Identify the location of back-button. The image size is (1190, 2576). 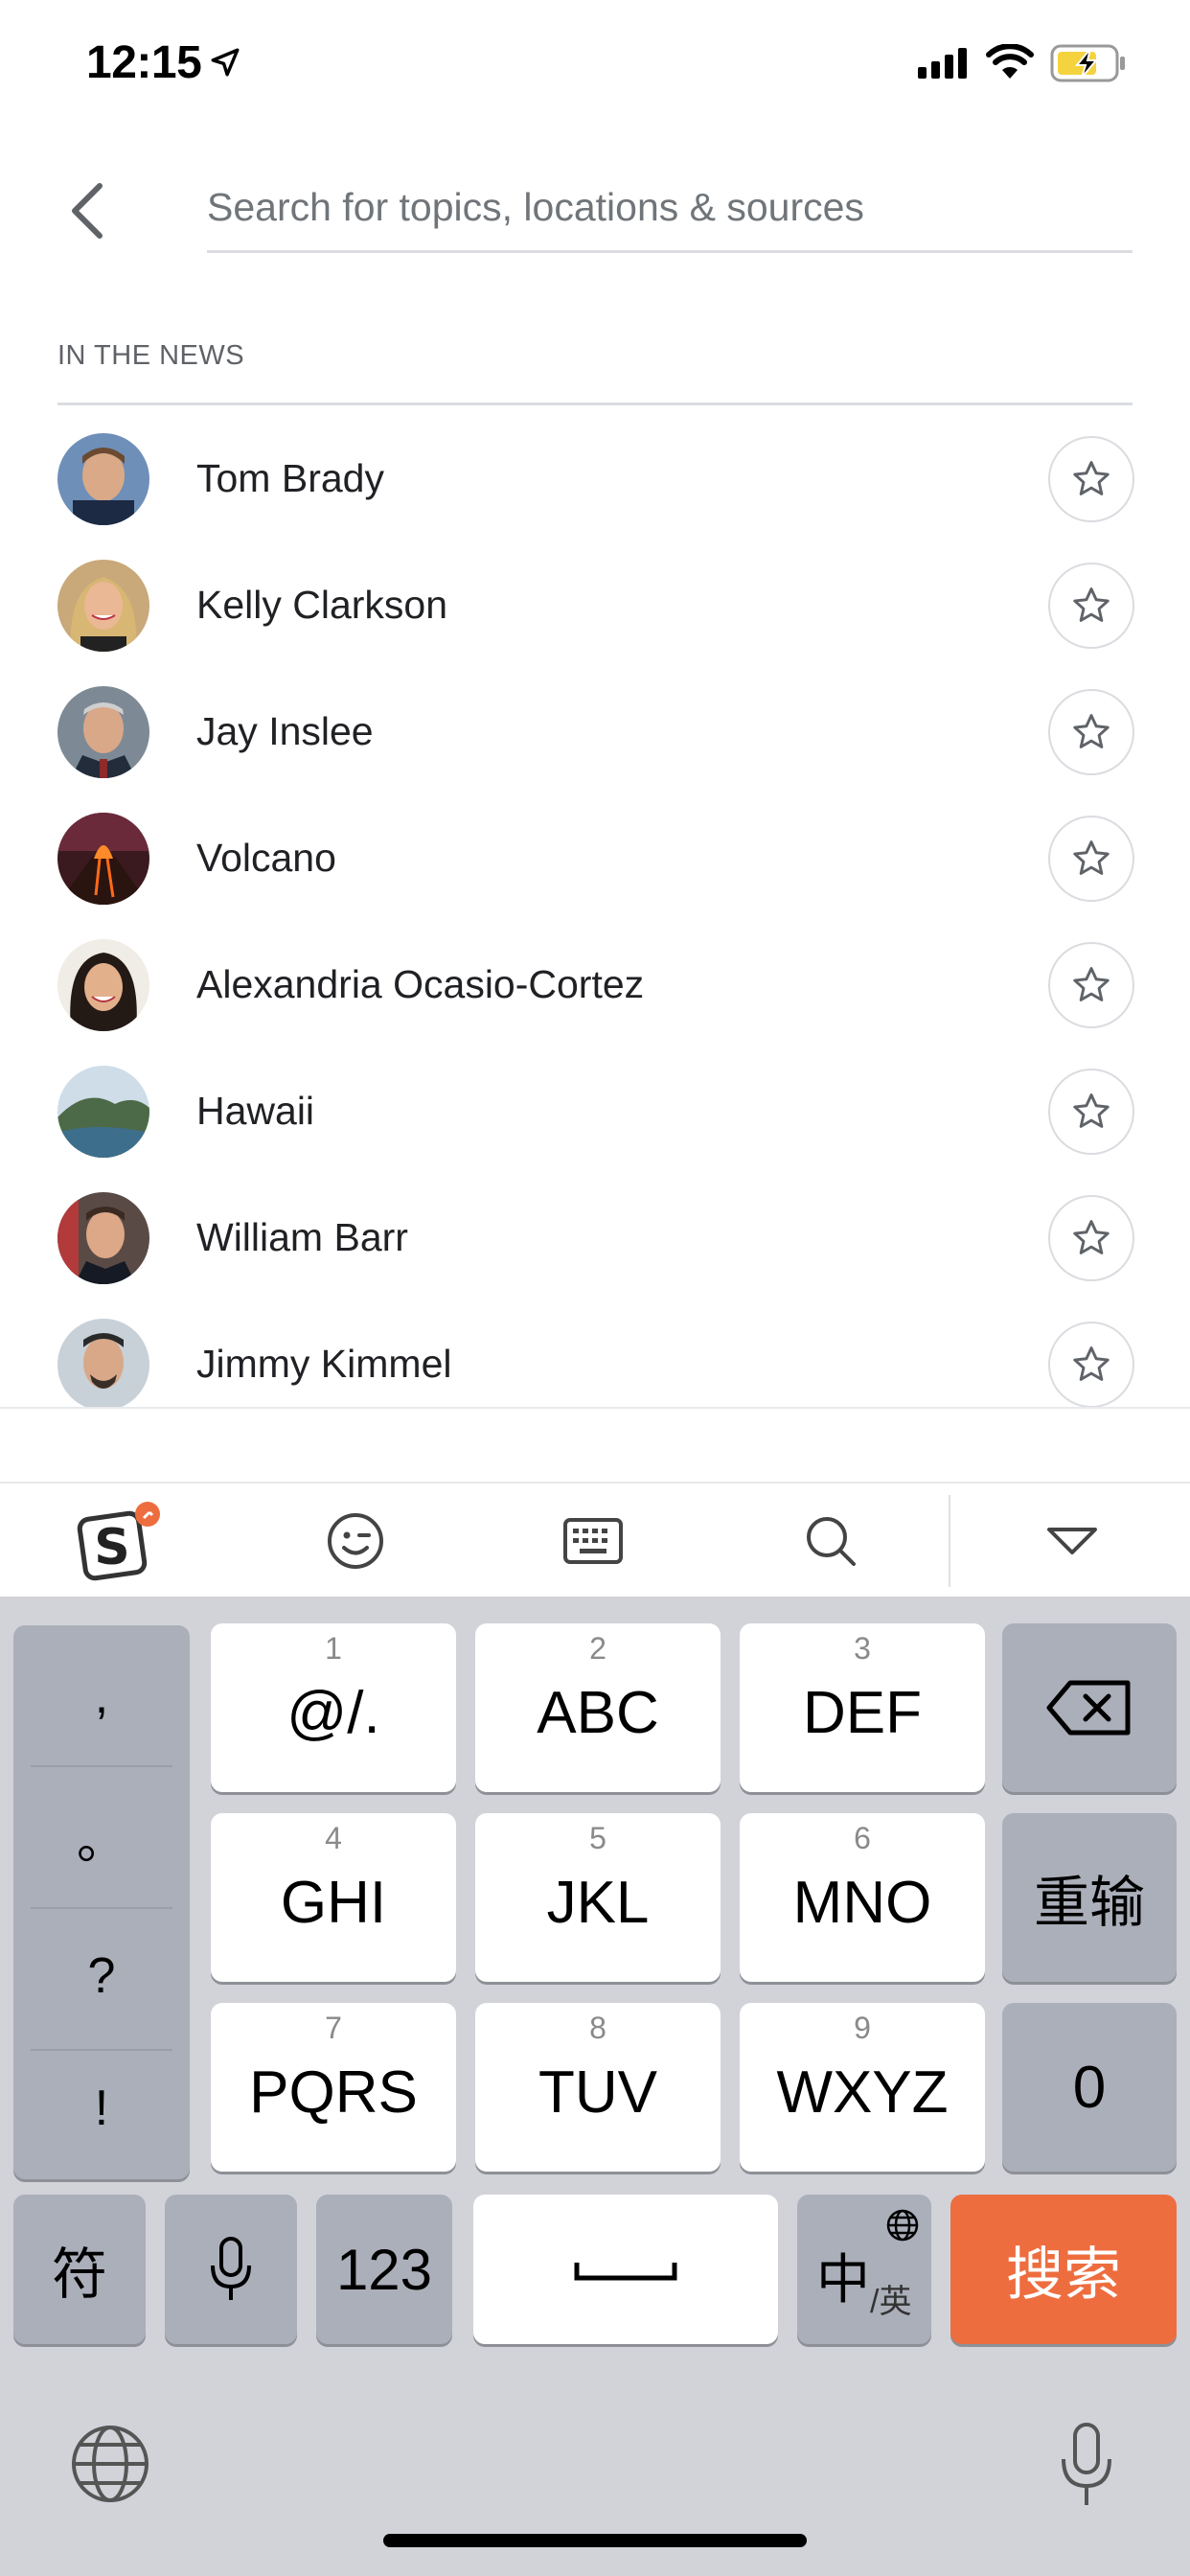
(87, 210).